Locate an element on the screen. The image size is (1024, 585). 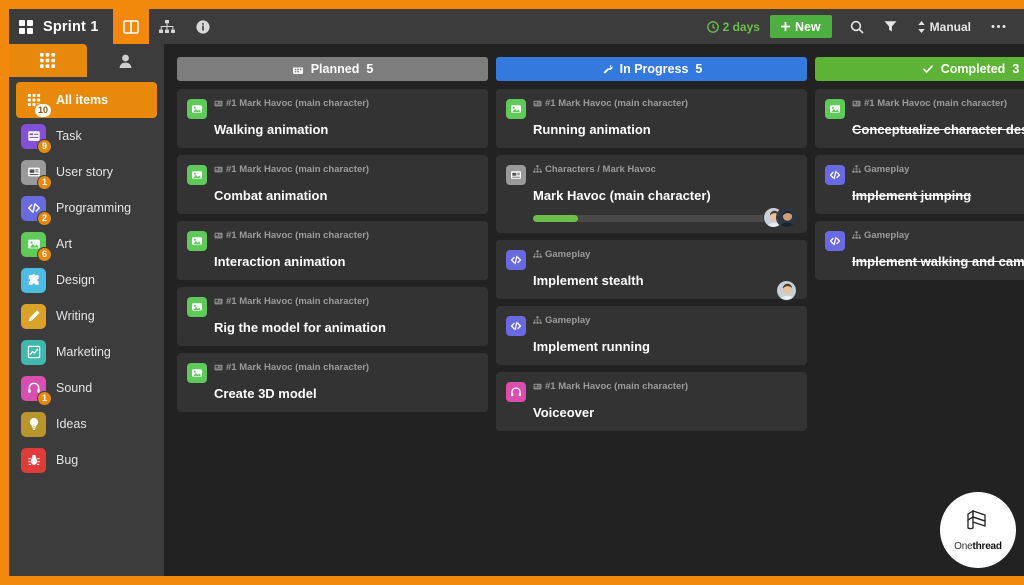
sidebar-item-design: Design is located at coordinates (86, 280).